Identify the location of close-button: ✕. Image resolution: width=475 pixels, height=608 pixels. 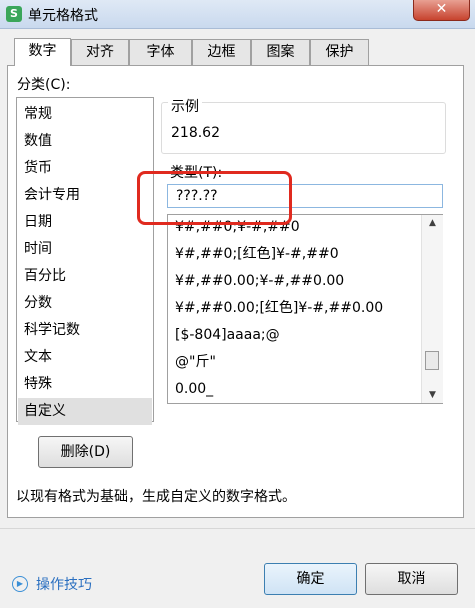
(441, 10).